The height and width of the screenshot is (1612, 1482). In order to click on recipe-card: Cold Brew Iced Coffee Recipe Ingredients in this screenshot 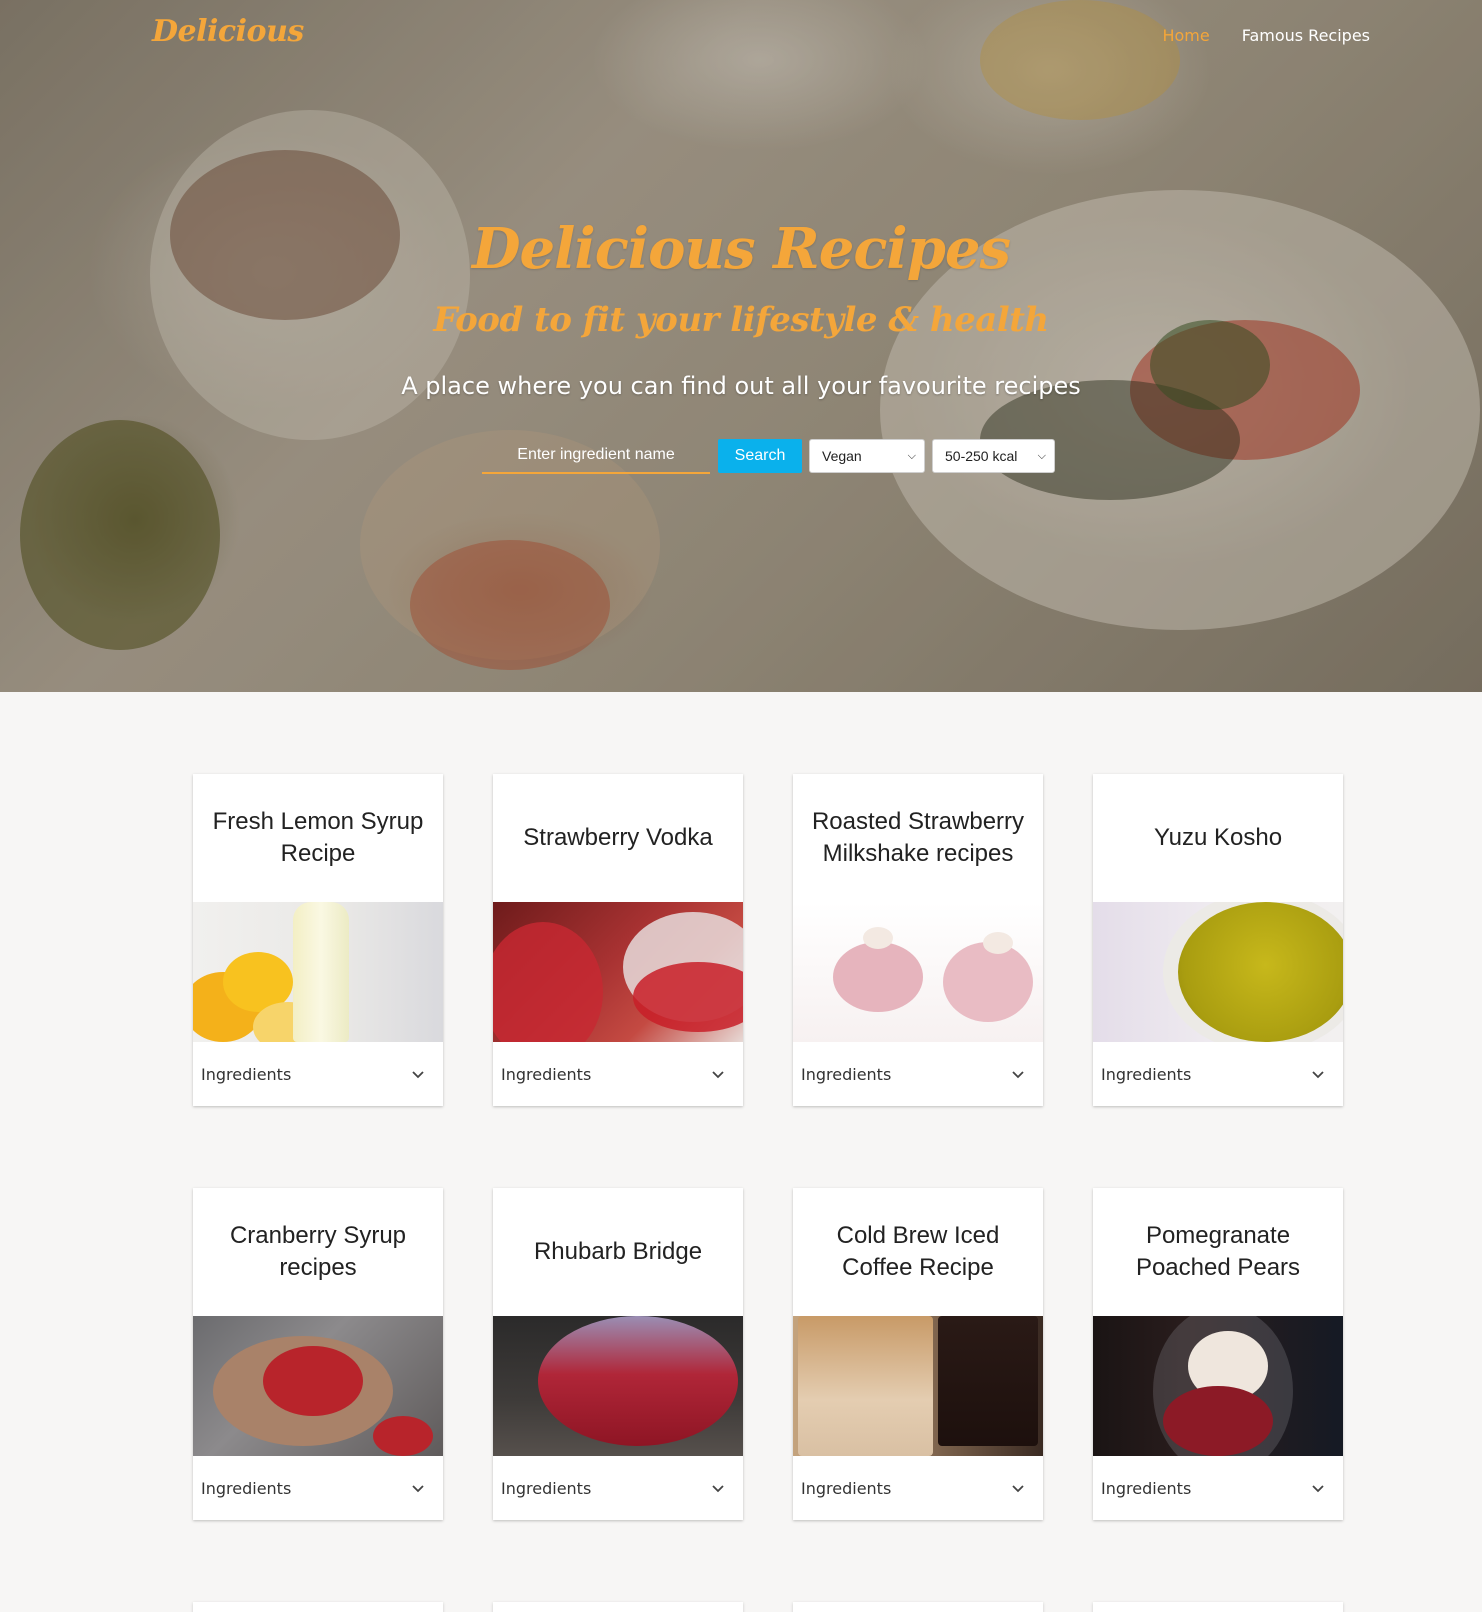, I will do `click(918, 1354)`.